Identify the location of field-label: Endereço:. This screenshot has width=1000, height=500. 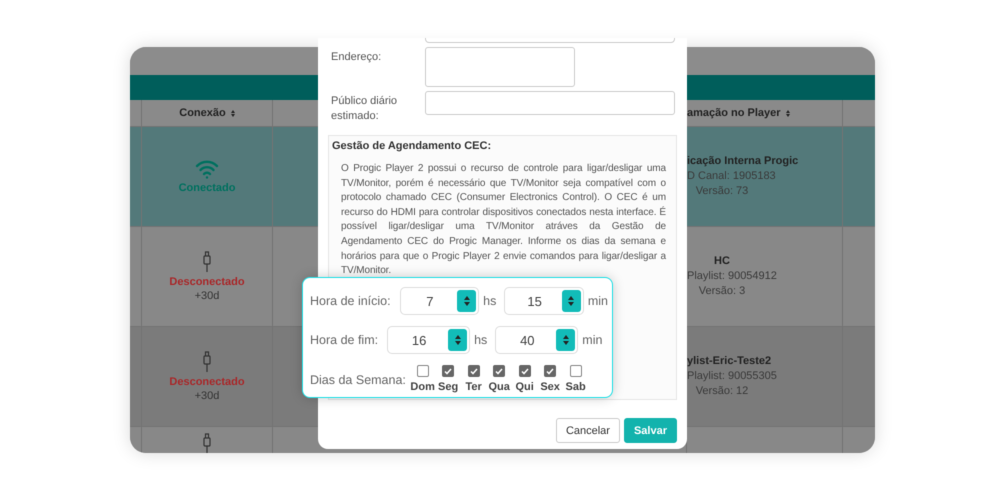
(356, 57).